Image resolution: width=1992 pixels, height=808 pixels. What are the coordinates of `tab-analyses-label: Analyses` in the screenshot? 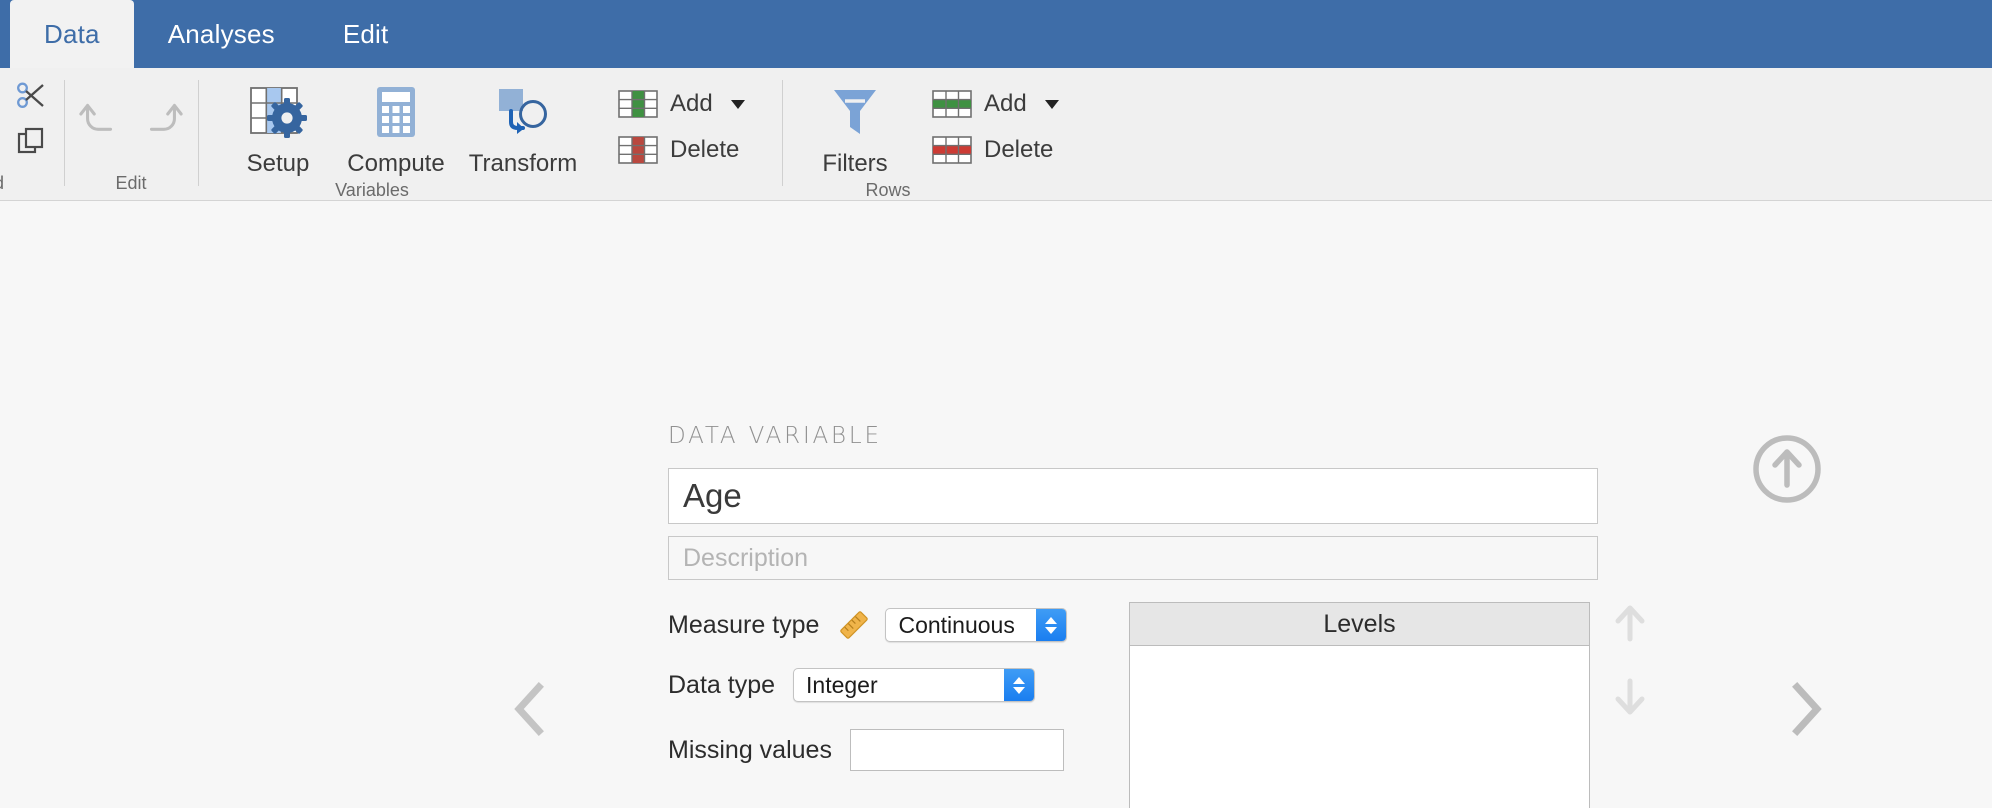 It's located at (221, 33).